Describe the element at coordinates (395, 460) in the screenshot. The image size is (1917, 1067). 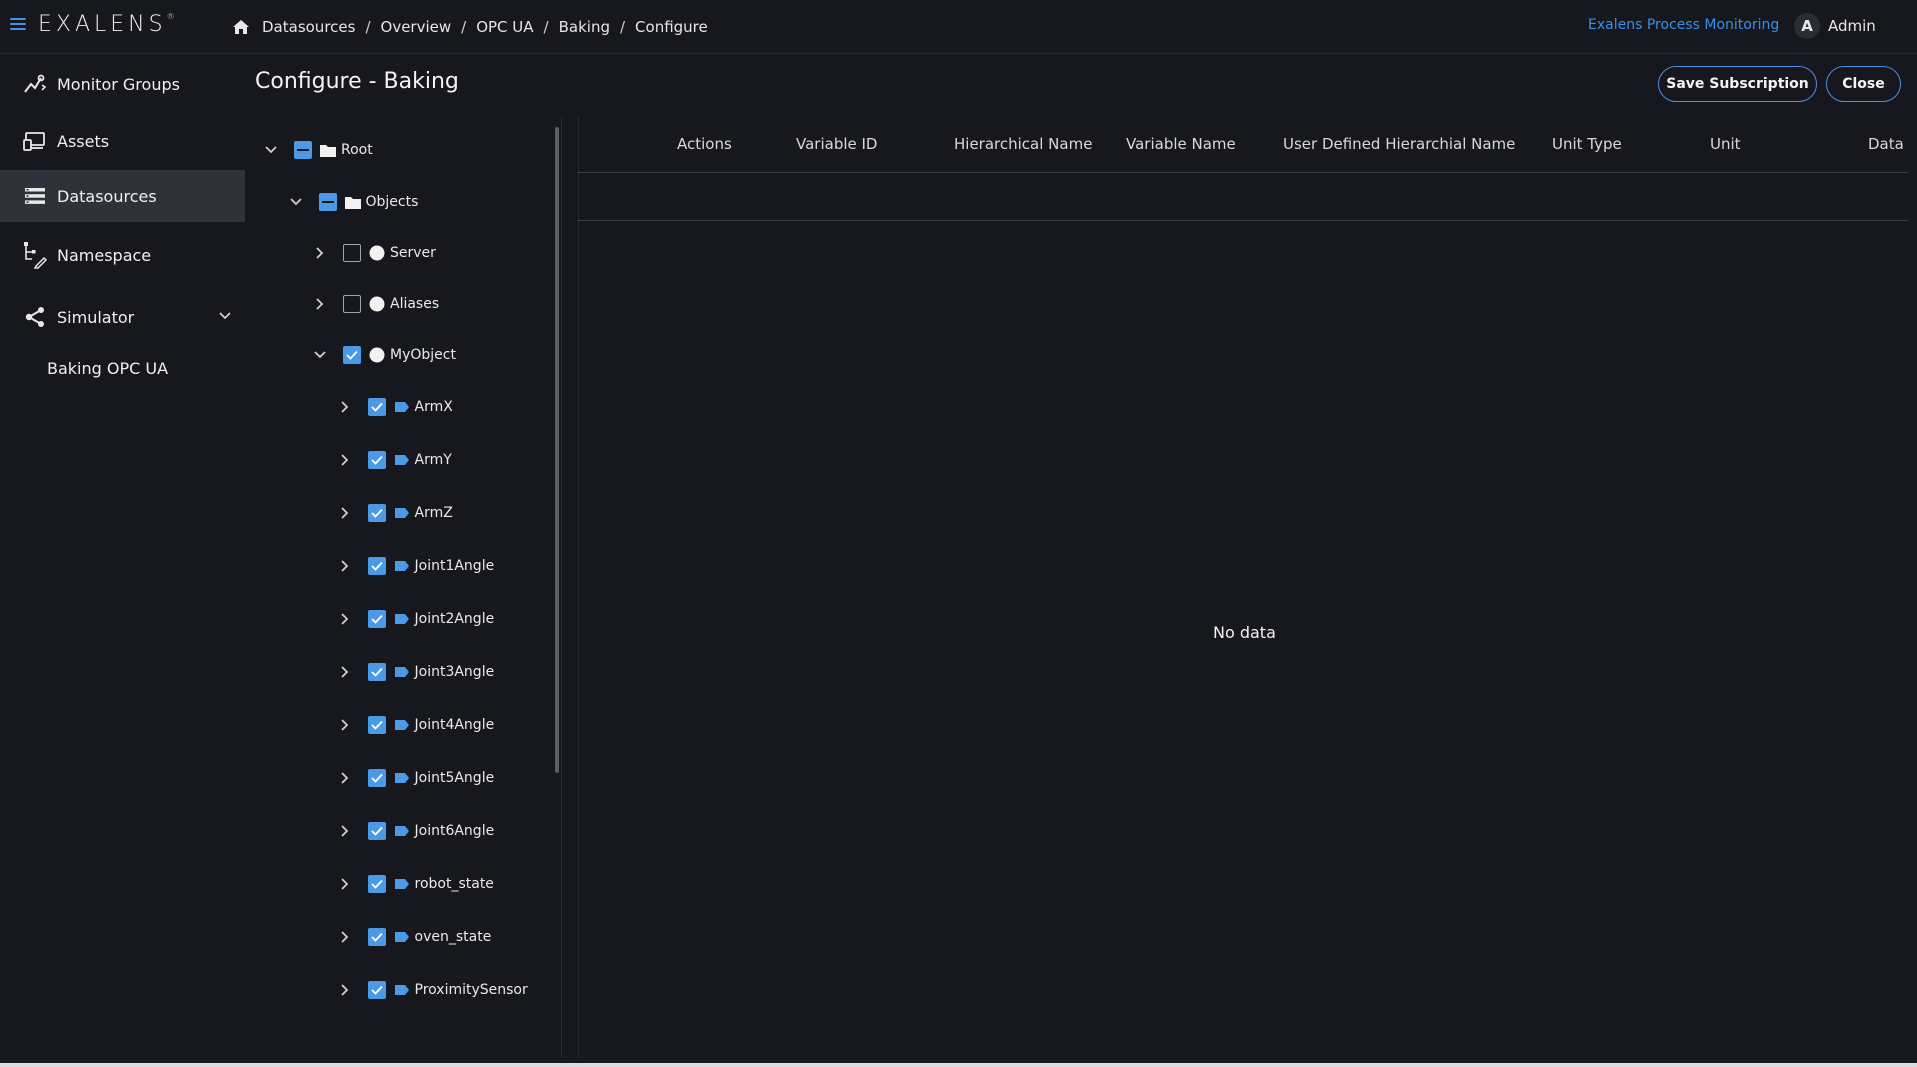
I see `tree-node: ArmY` at that location.